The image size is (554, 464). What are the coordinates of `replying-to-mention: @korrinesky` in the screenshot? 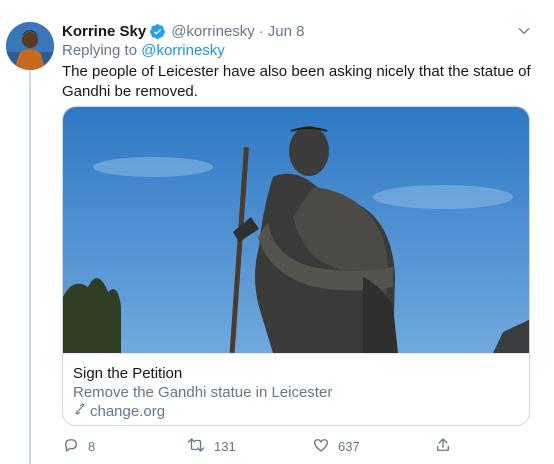 It's located at (183, 50).